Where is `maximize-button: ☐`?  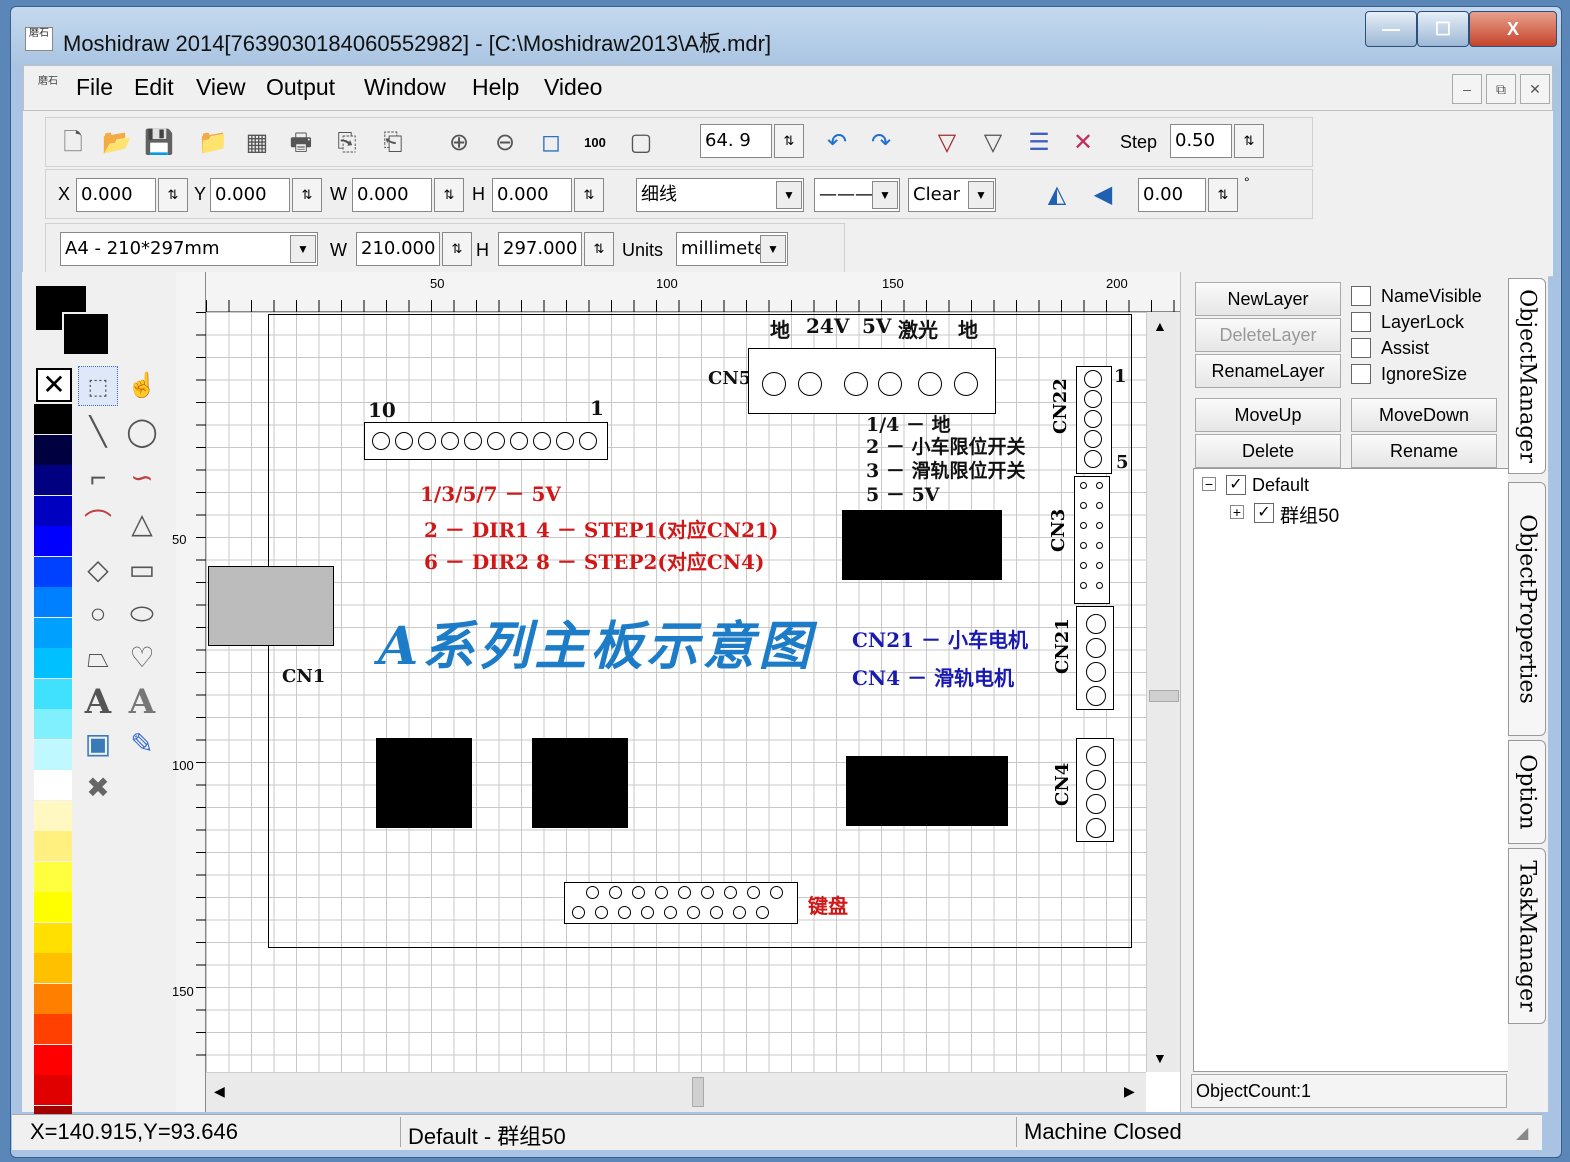 maximize-button: ☐ is located at coordinates (1443, 29).